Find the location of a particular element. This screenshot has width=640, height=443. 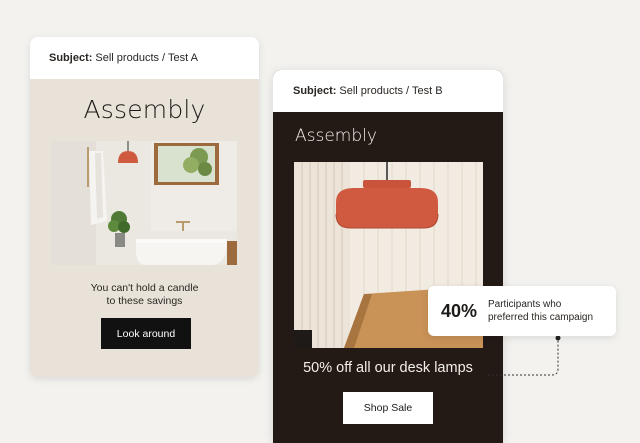

subject-value-b: Sell products / Test B is located at coordinates (391, 91).